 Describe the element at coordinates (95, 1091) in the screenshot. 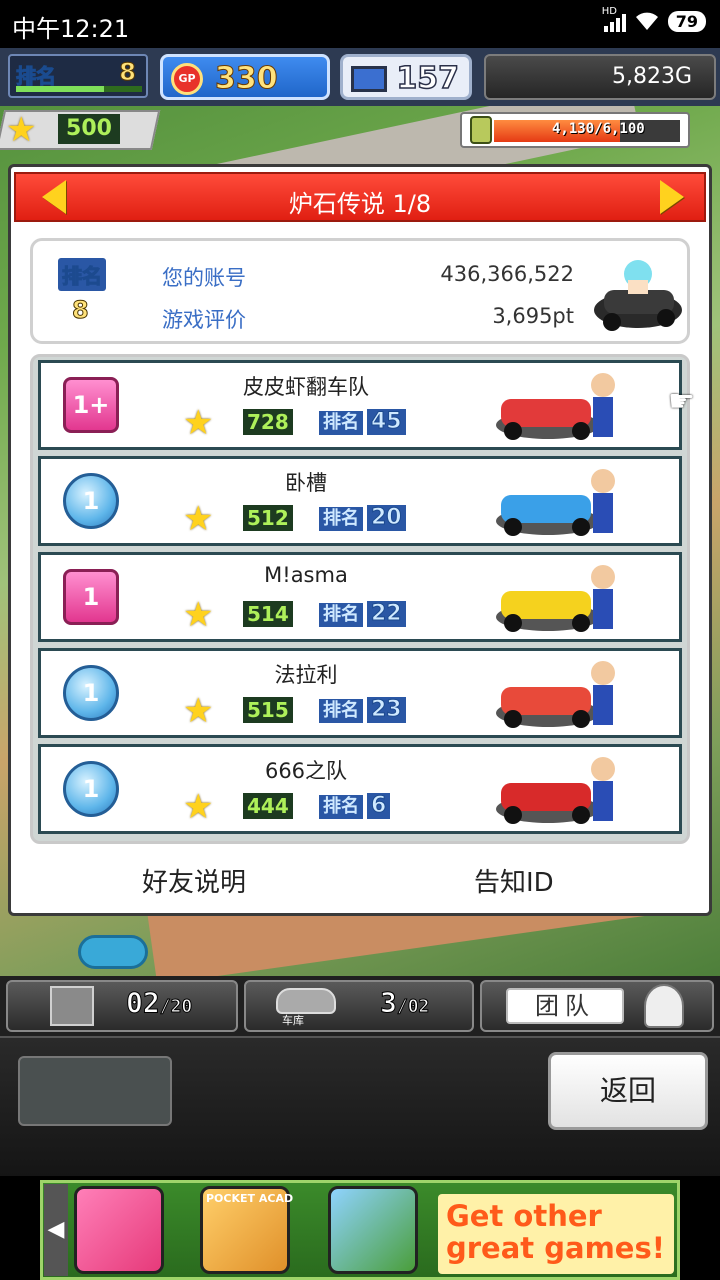

I see `message-box` at that location.